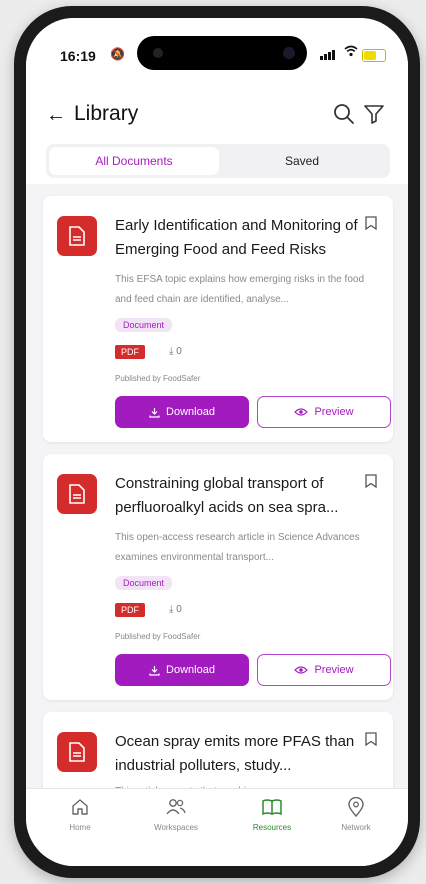 This screenshot has width=426, height=884. I want to click on signal-icon, so click(327, 55).